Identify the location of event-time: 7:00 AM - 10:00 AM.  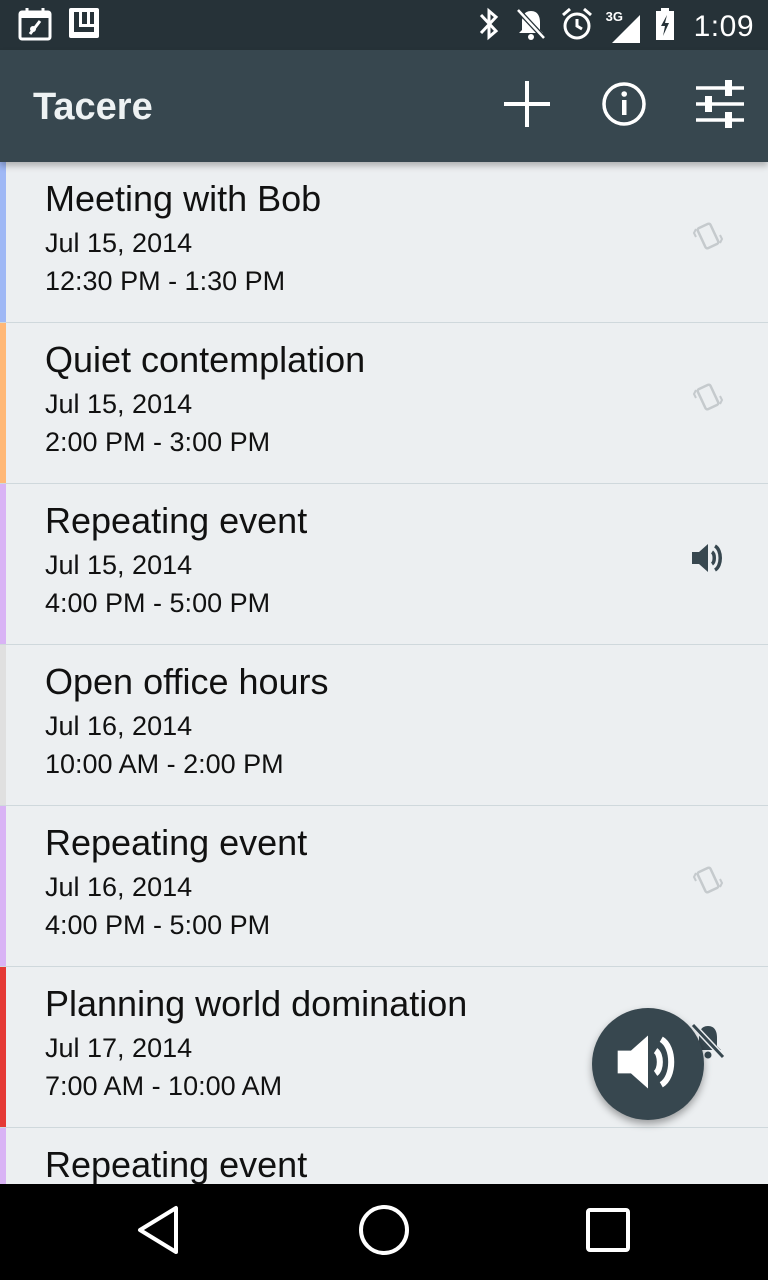
(164, 1086).